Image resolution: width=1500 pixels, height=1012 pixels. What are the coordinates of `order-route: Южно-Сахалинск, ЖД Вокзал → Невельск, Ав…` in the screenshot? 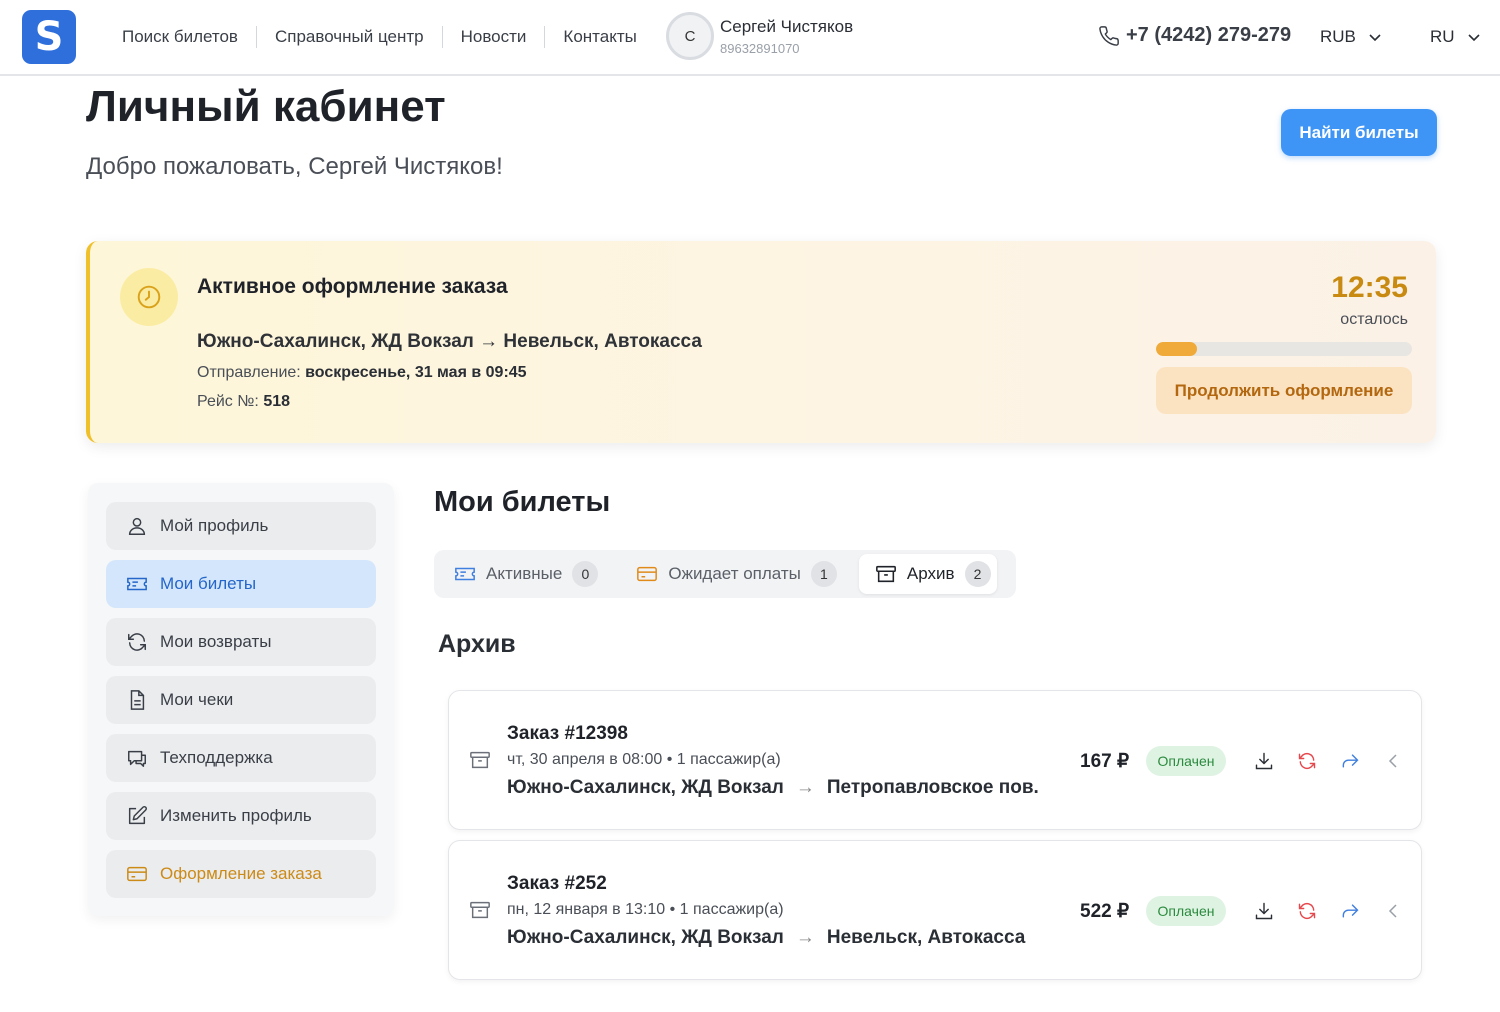 It's located at (766, 938).